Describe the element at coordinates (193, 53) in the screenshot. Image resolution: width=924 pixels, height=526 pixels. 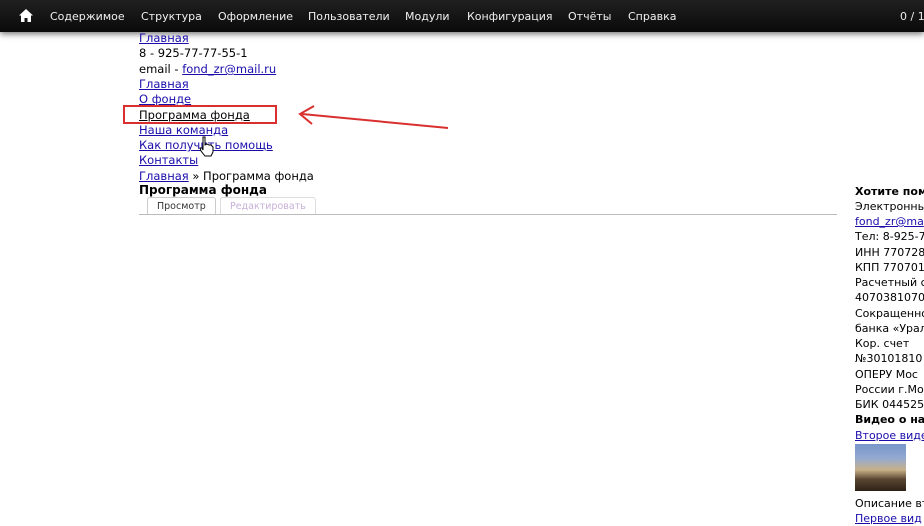
I see `header-phone: 8 - 925-77-77-55-1` at that location.